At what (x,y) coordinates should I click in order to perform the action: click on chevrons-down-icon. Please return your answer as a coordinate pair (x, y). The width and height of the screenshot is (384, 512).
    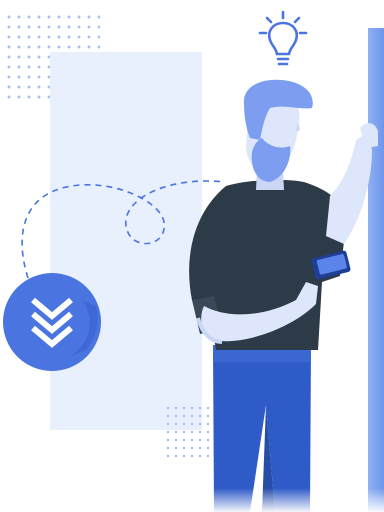
    Looking at the image, I should click on (52, 322).